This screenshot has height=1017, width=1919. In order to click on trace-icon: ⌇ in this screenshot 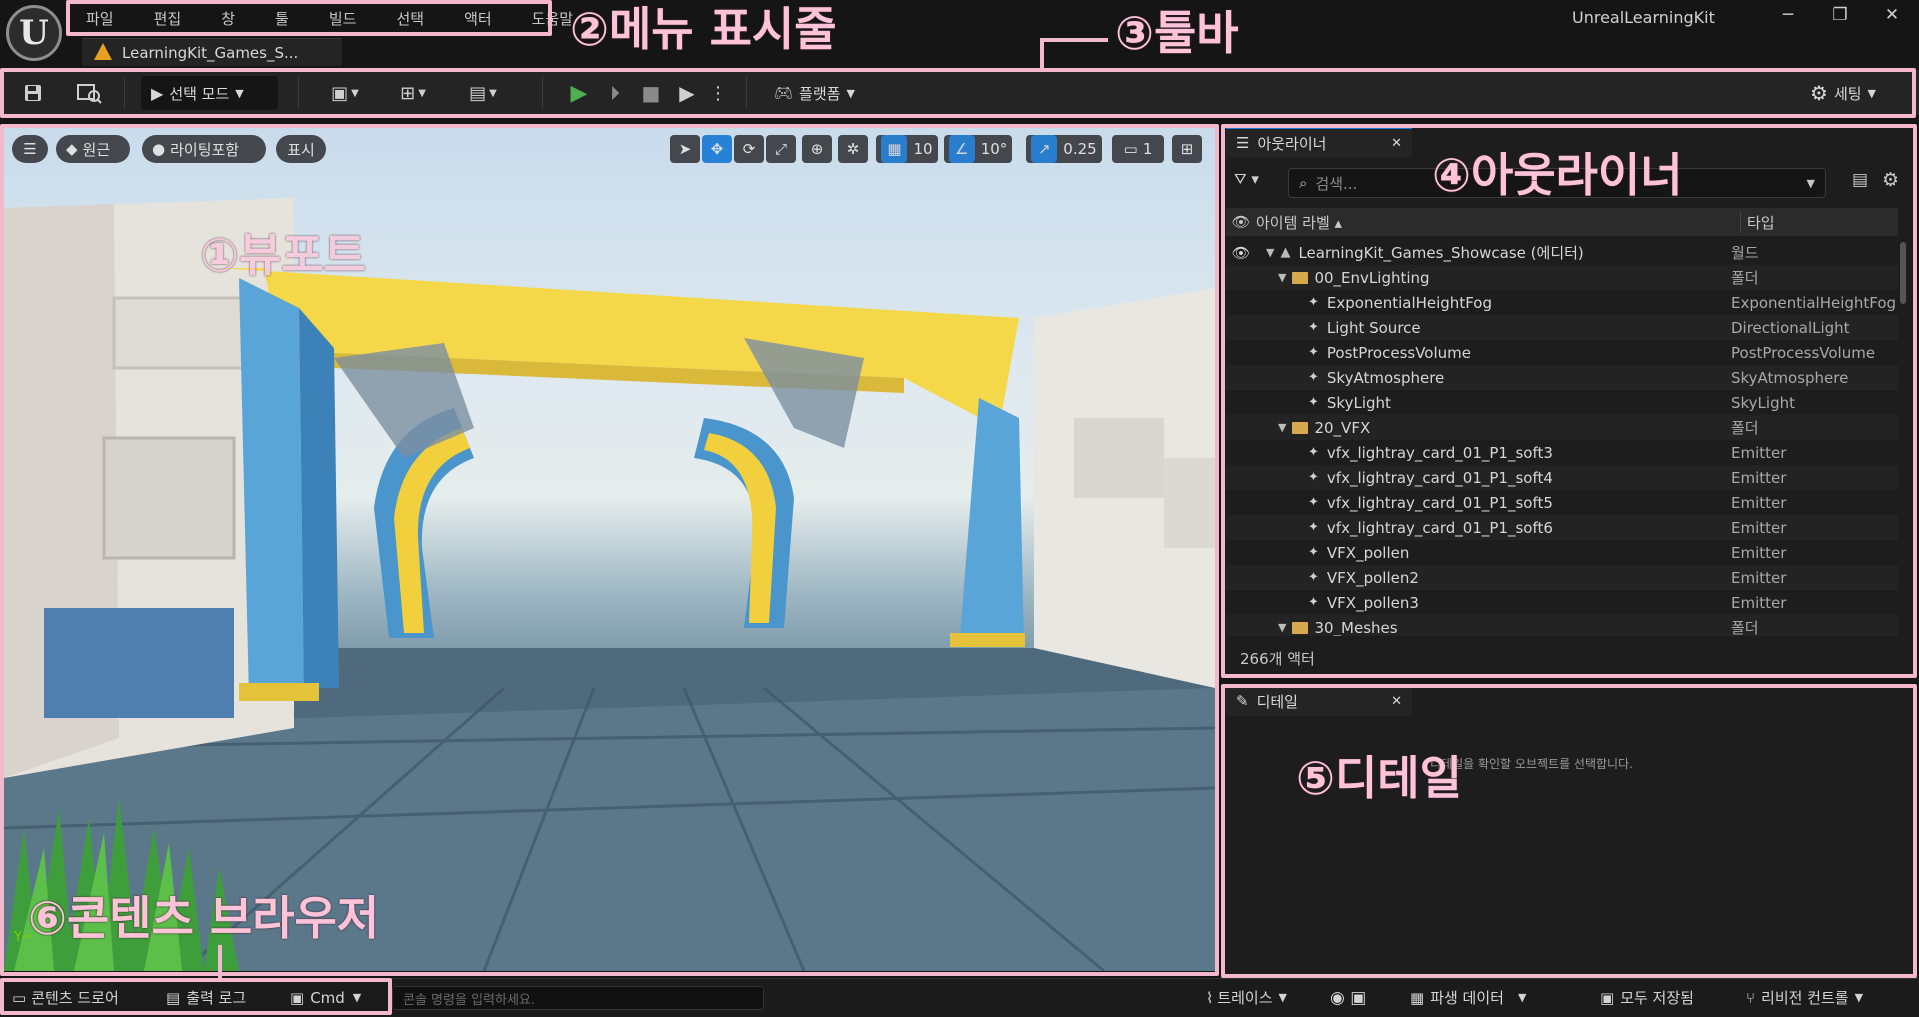, I will do `click(1210, 997)`.